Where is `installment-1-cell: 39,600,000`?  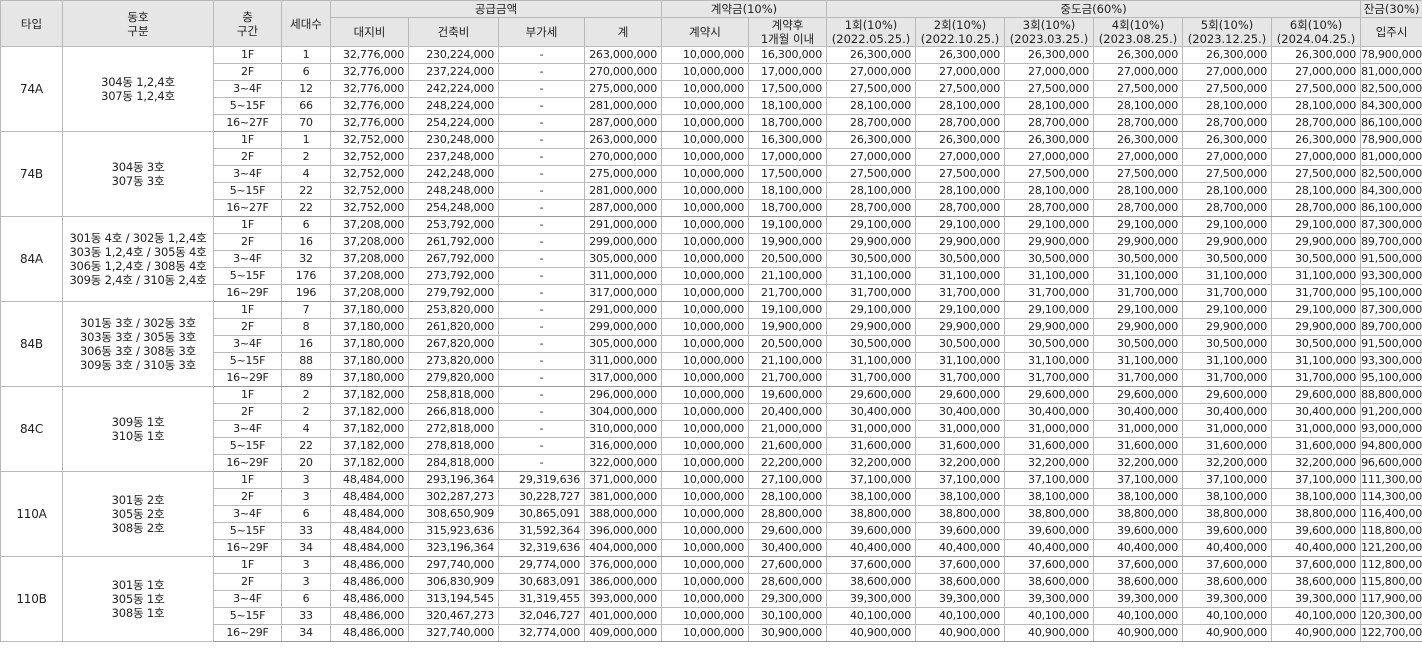 installment-1-cell: 39,600,000 is located at coordinates (871, 531).